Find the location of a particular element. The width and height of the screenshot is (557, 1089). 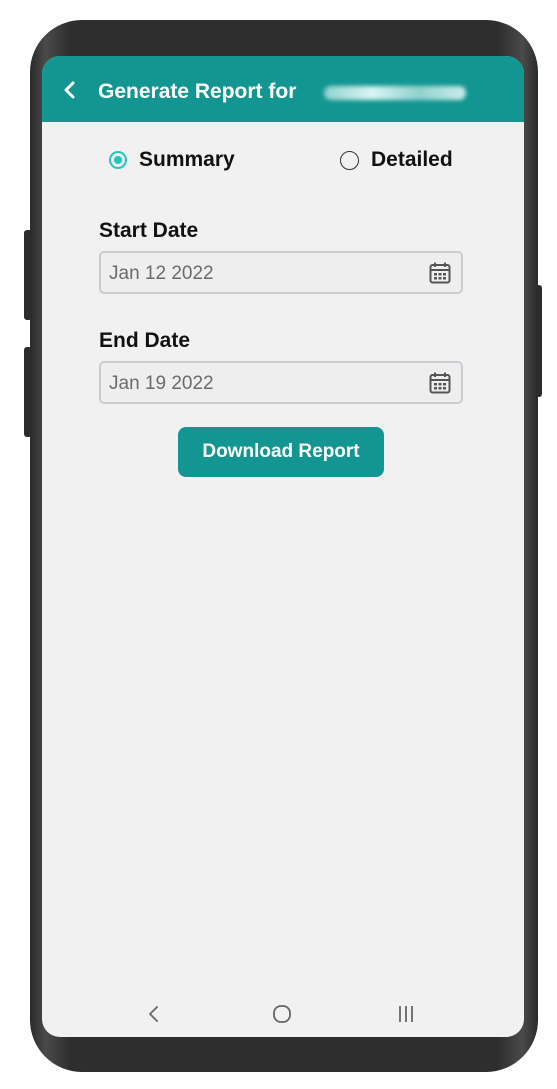

radio-summary: Summary is located at coordinates (172, 160).